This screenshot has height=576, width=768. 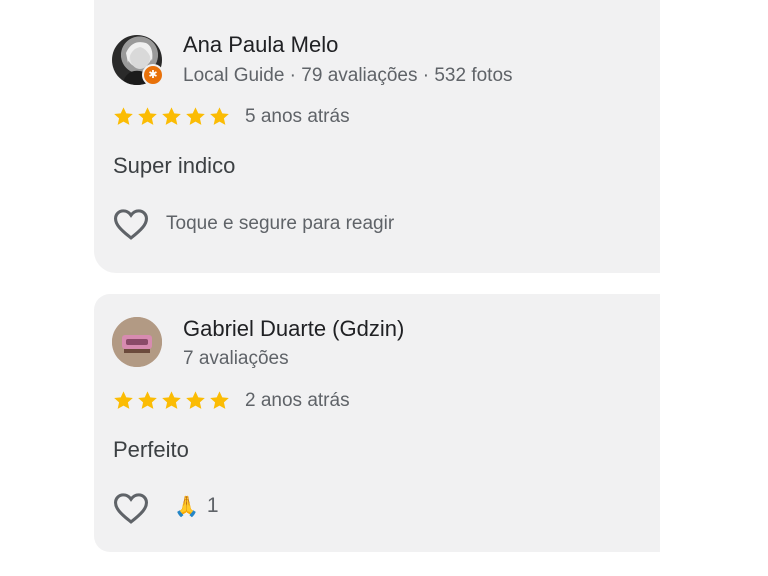 I want to click on user-photo-icon, so click(x=137, y=342).